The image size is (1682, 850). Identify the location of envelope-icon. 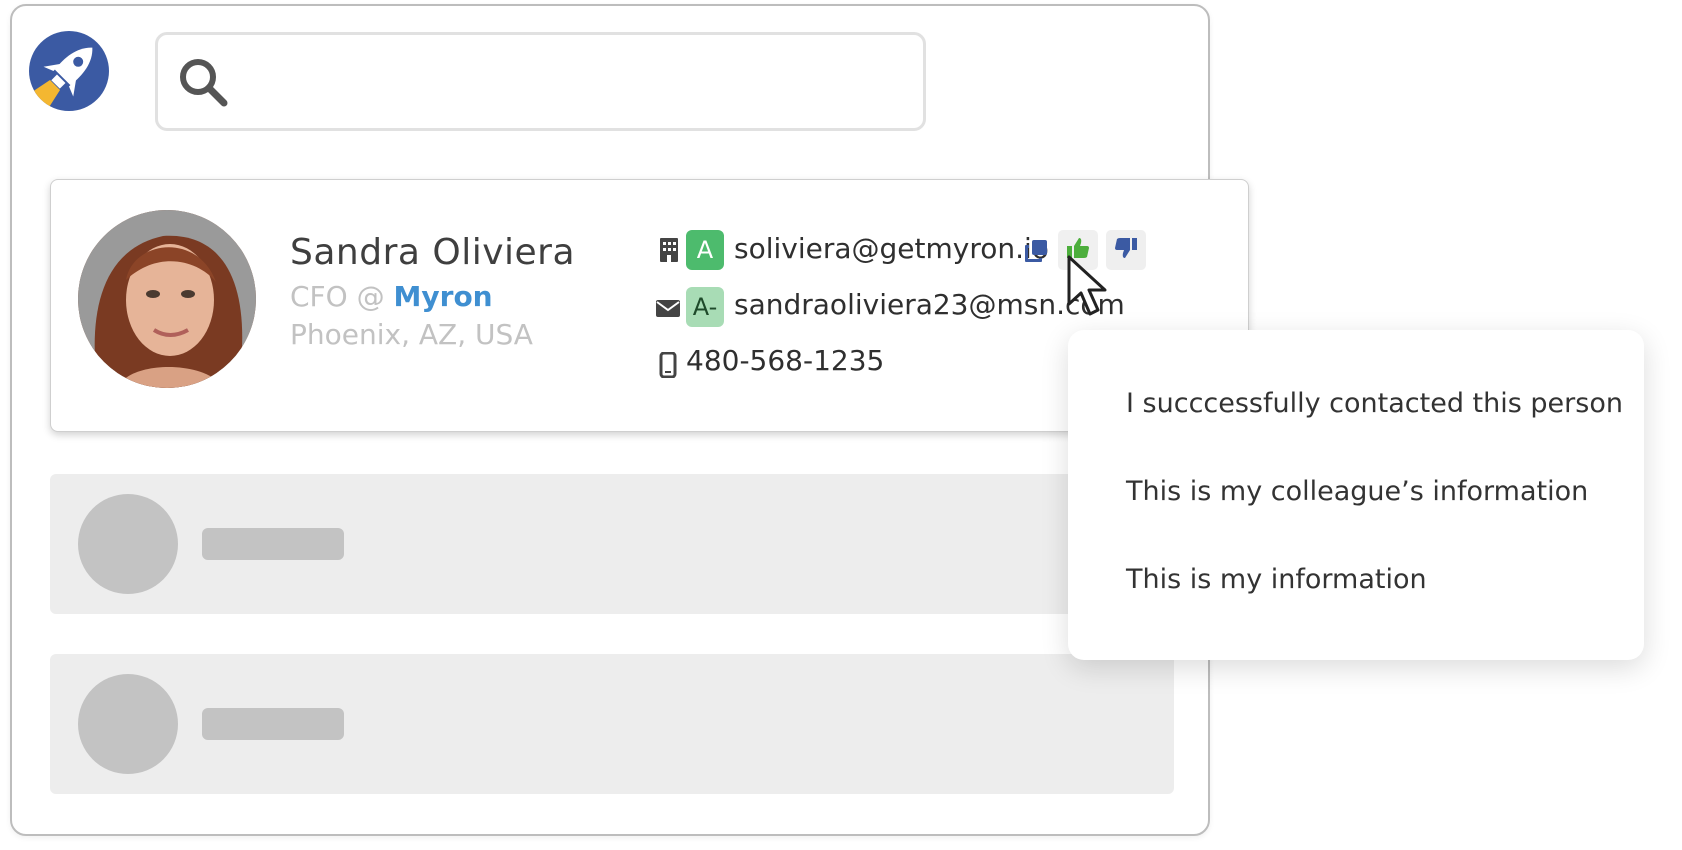
(668, 308).